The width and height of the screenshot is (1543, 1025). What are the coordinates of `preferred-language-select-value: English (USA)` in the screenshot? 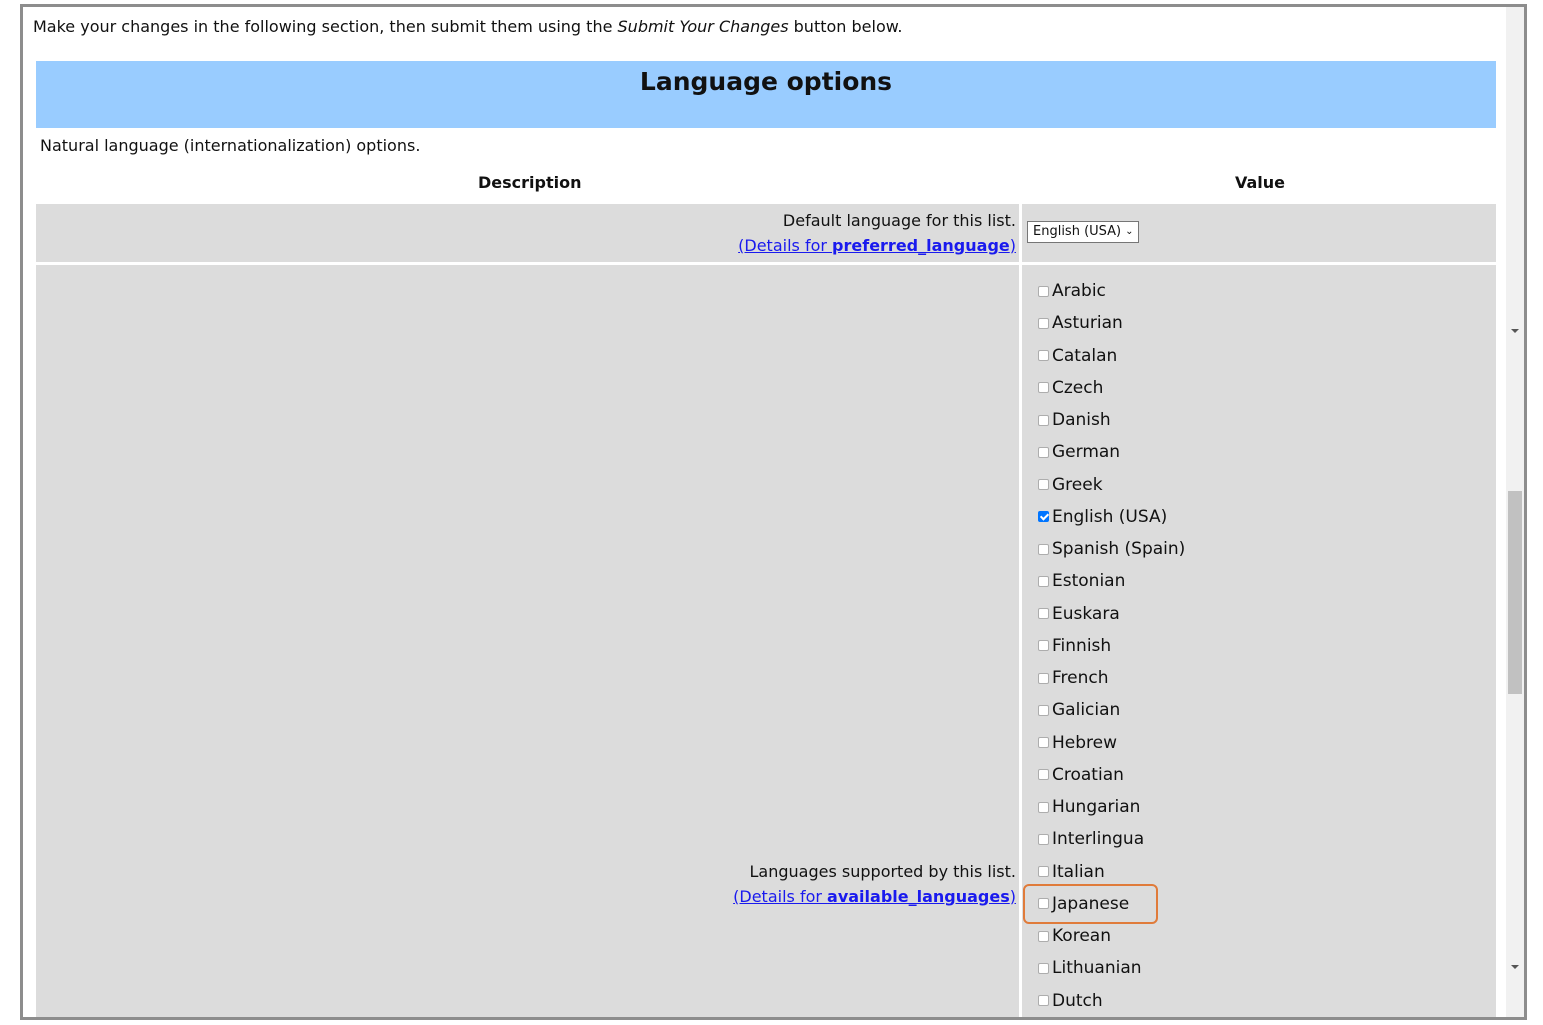 It's located at (1077, 231).